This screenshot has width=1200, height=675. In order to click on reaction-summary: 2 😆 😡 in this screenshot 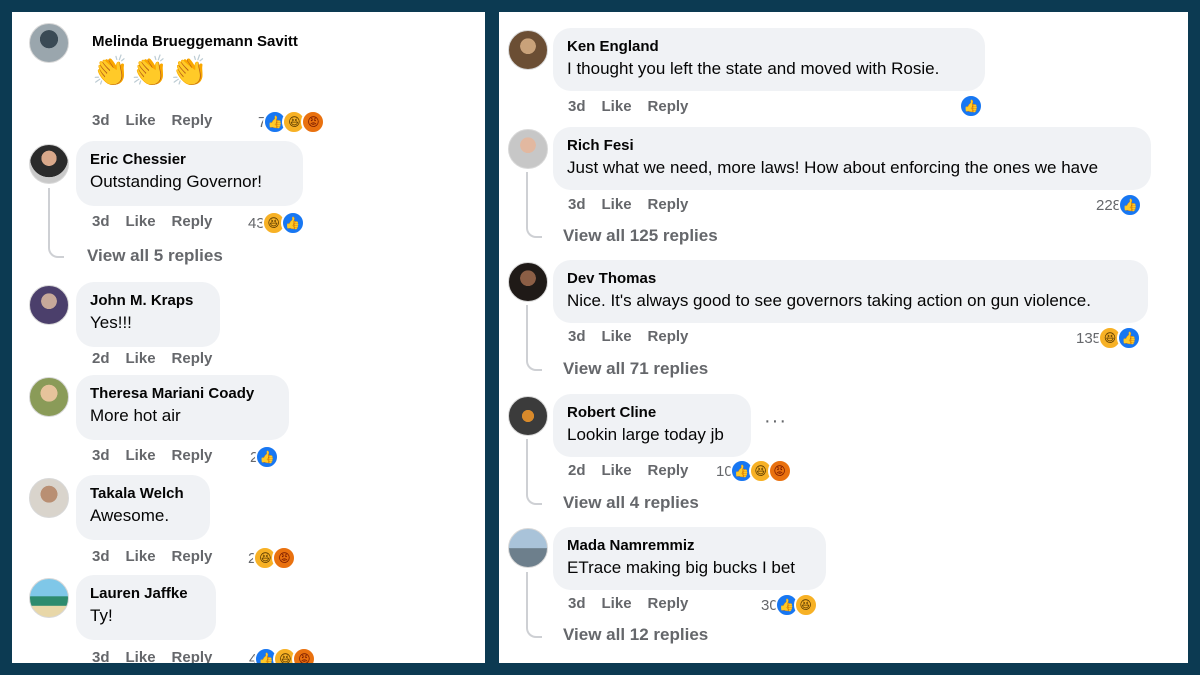, I will do `click(272, 558)`.